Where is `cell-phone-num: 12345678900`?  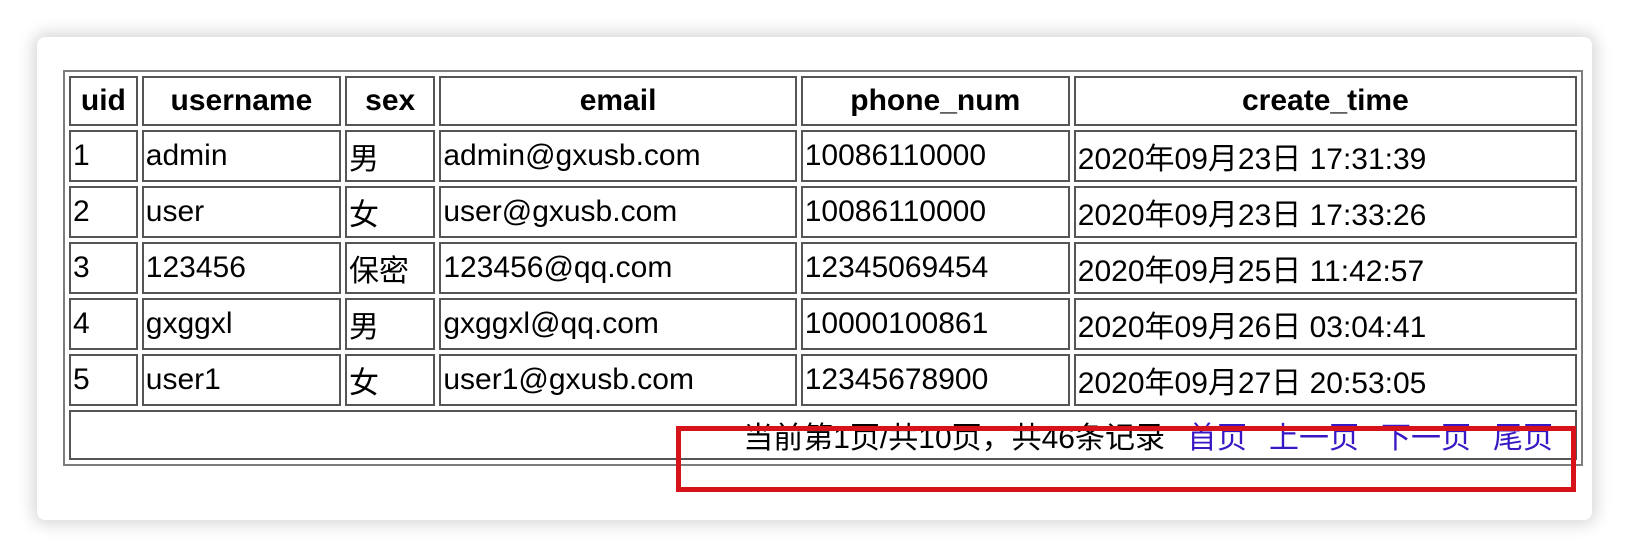
cell-phone-num: 12345678900 is located at coordinates (935, 380).